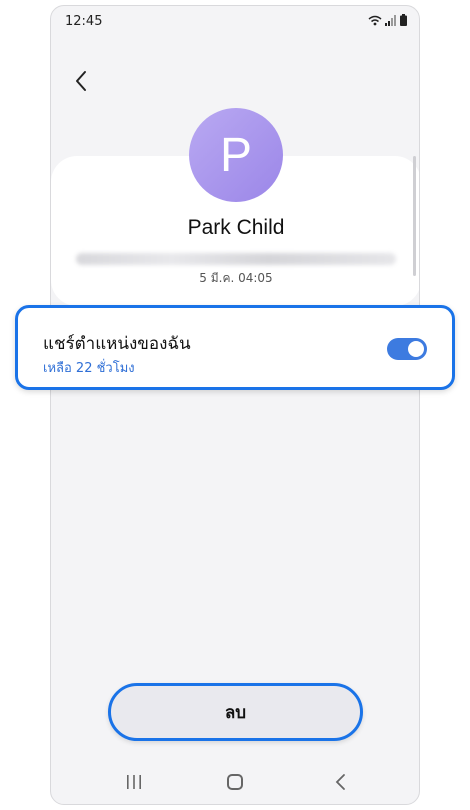  What do you see at coordinates (236, 278) in the screenshot?
I see `contact-time: 5 มี.ค. 04:05` at bounding box center [236, 278].